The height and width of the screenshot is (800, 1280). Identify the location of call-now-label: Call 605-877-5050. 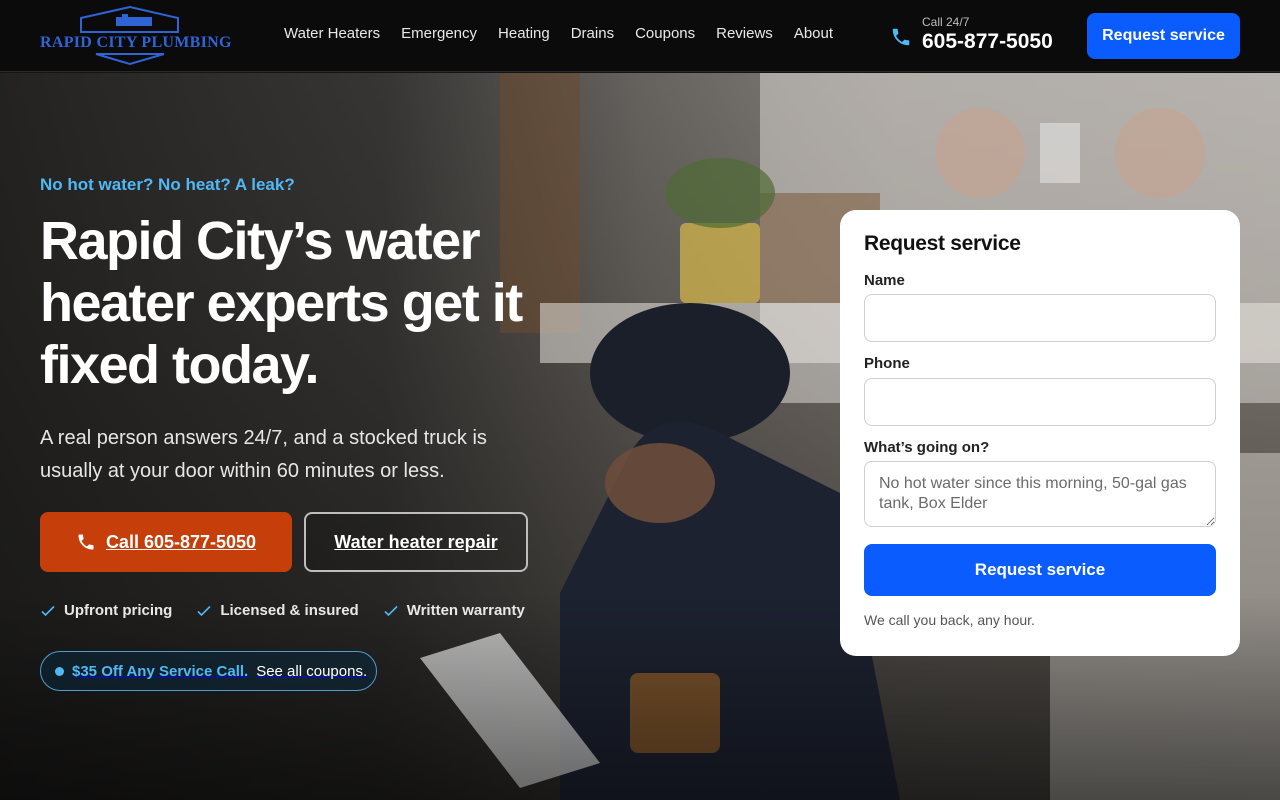
(181, 541).